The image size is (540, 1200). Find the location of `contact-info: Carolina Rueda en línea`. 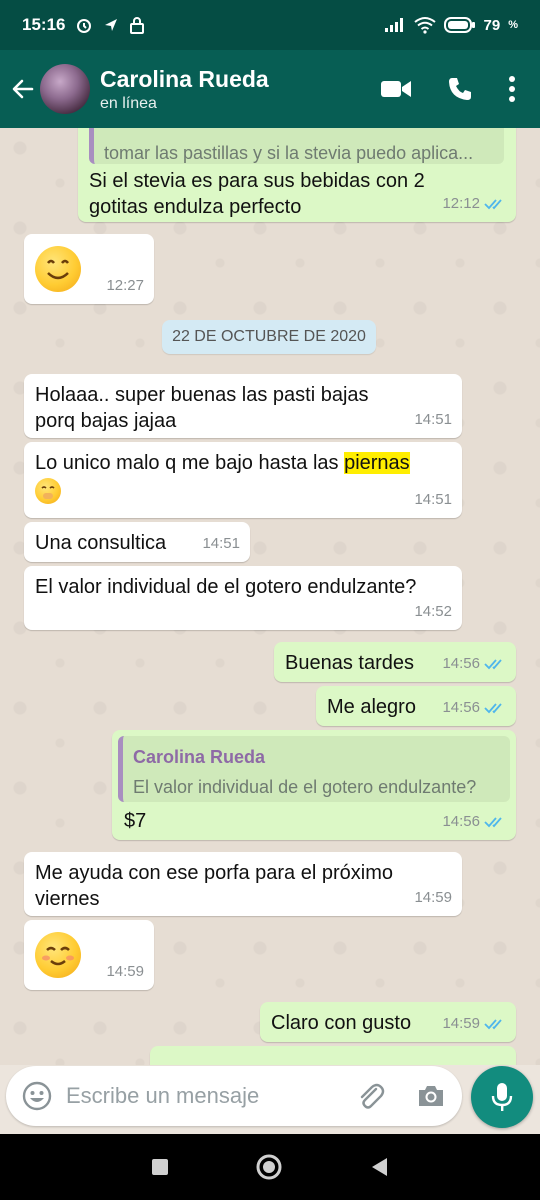

contact-info: Carolina Rueda en línea is located at coordinates (240, 89).